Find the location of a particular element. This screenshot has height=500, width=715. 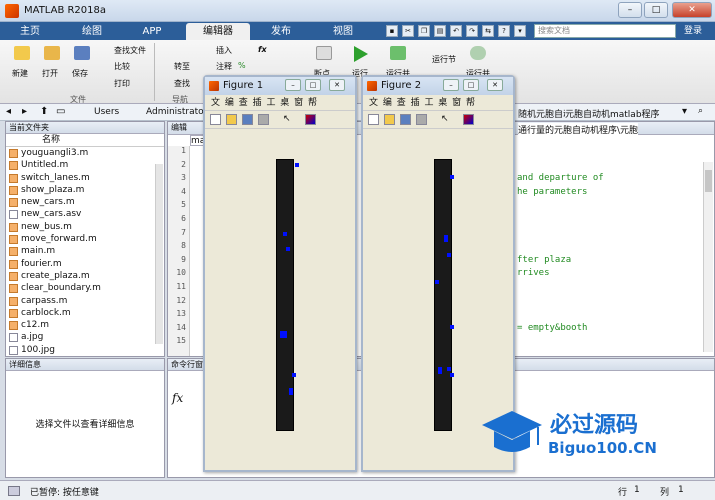

search-input: 搜索文档 is located at coordinates (605, 31).